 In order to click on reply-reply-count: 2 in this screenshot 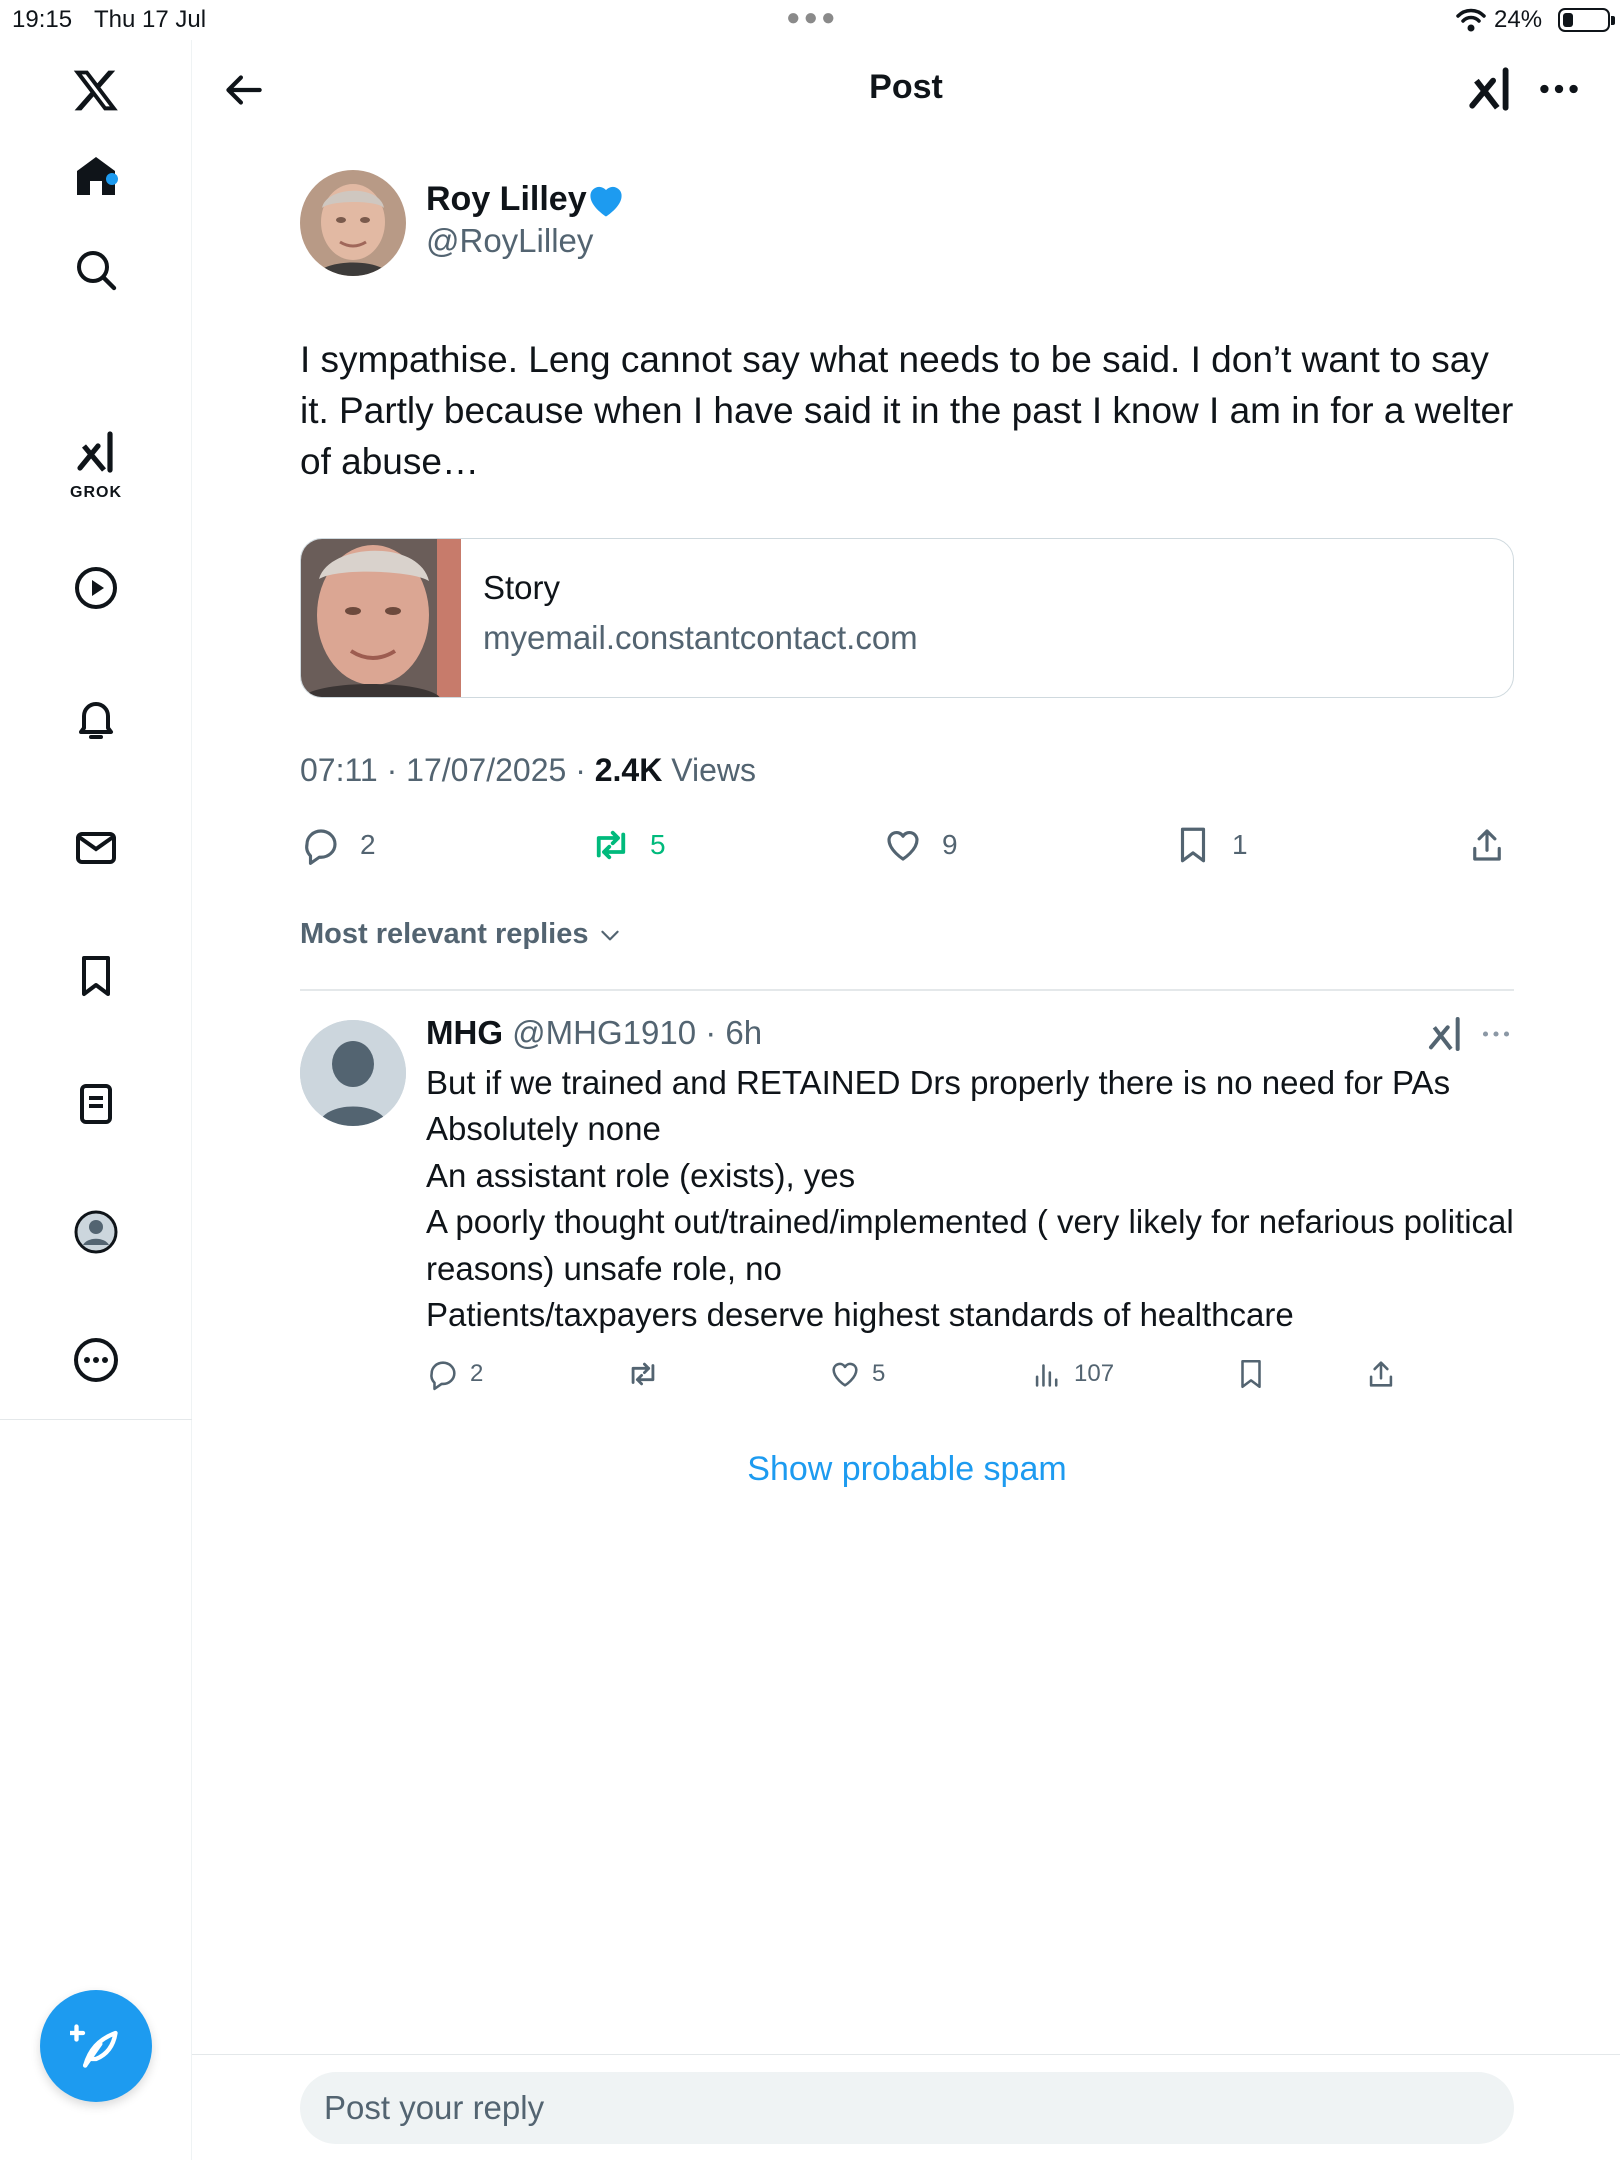, I will do `click(477, 1373)`.